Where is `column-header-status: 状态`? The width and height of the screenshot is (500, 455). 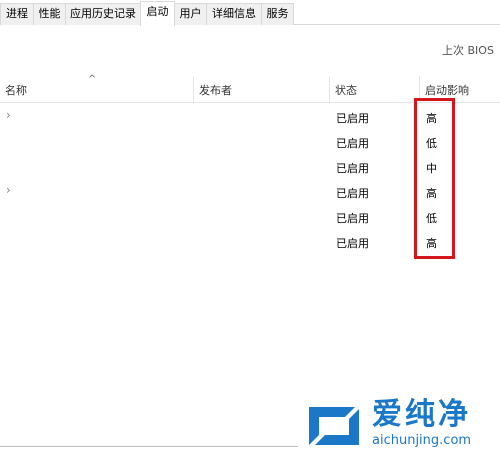
column-header-status: 状态 is located at coordinates (374, 89).